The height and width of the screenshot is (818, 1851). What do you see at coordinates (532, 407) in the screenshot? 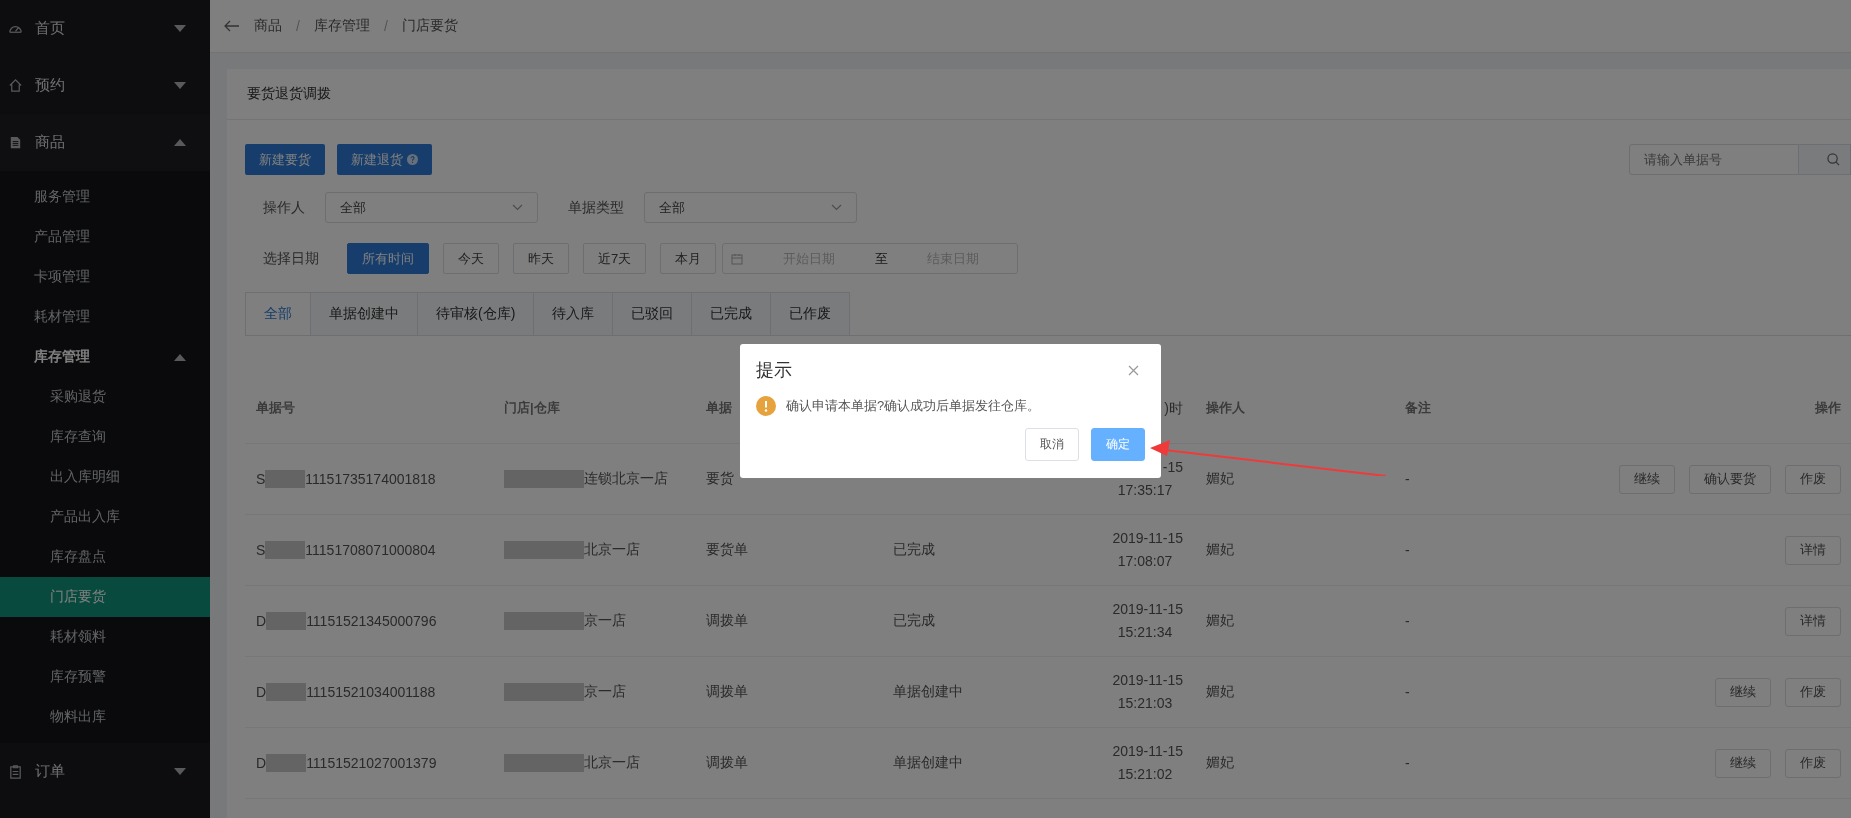
I see `column-header: 门店|仓库` at bounding box center [532, 407].